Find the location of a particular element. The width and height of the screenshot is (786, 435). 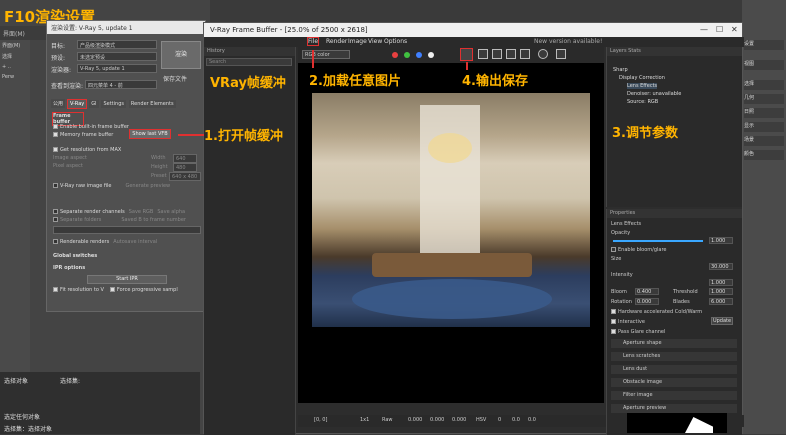

view-select: 四元菜单 4 - 前 is located at coordinates (121, 84).